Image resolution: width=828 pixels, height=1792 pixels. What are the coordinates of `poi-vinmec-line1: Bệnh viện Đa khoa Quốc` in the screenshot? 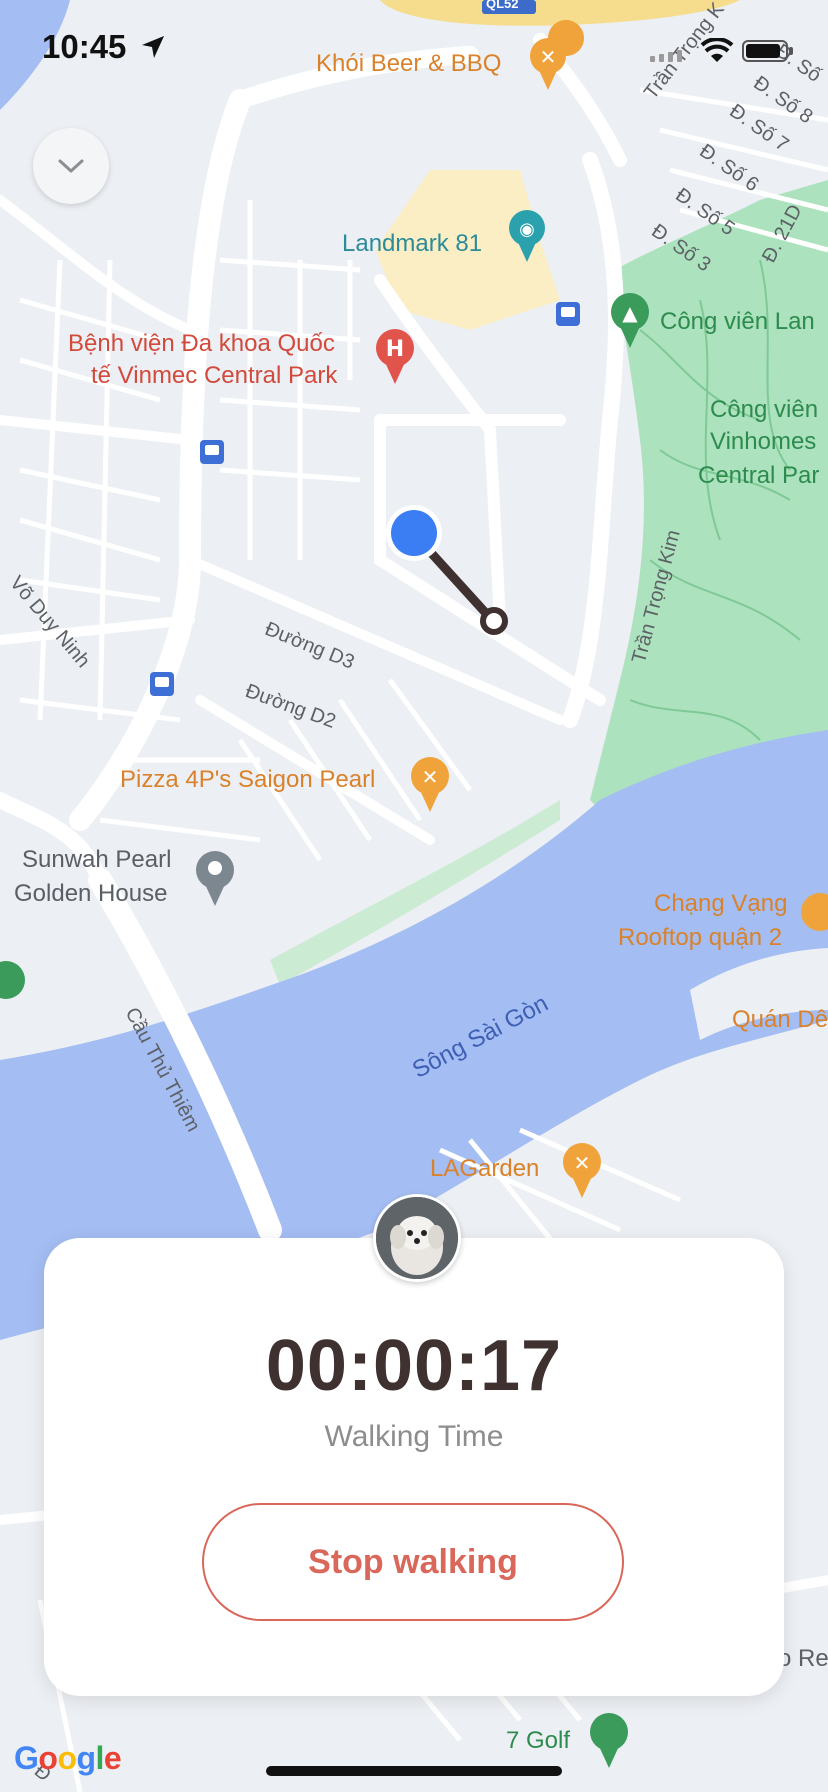 It's located at (201, 344).